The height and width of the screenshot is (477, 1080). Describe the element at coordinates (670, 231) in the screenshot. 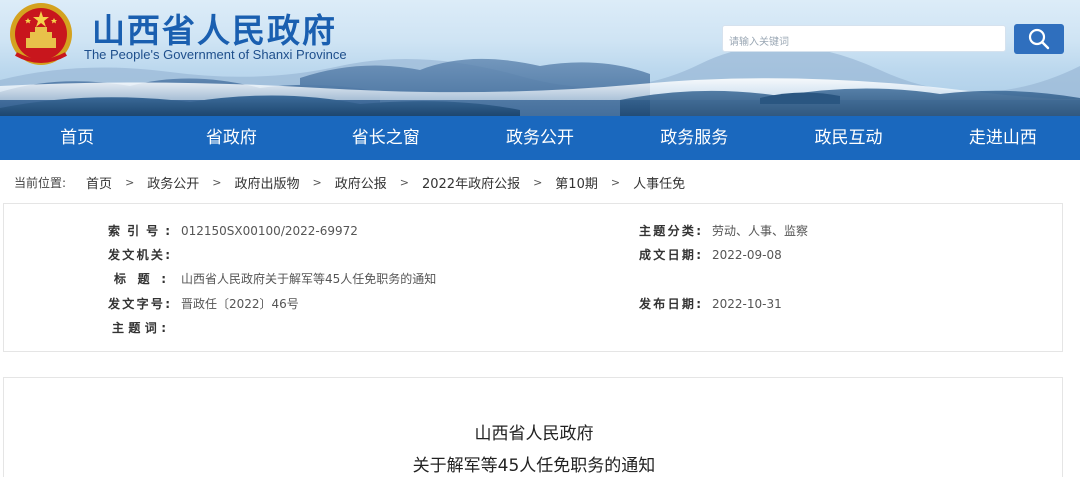

I see `meta-key: 主题分类:` at that location.